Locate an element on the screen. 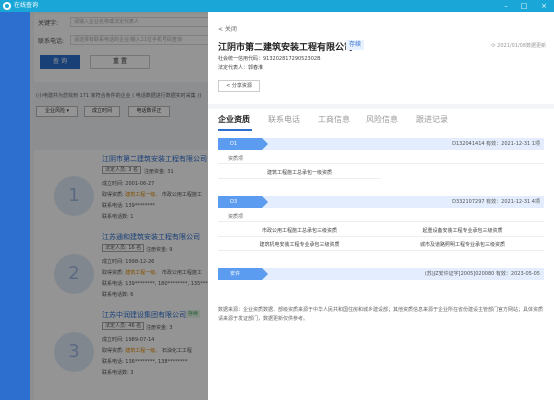 The image size is (554, 400). update-time-text: 2021/01/08数据更新 is located at coordinates (521, 46).